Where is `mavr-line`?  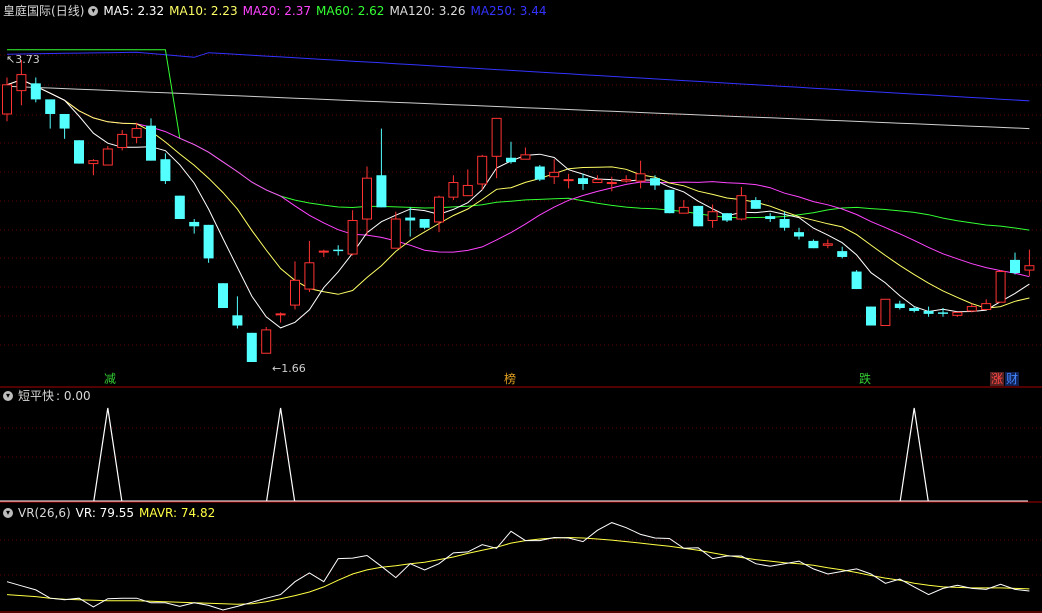 mavr-line is located at coordinates (518, 570).